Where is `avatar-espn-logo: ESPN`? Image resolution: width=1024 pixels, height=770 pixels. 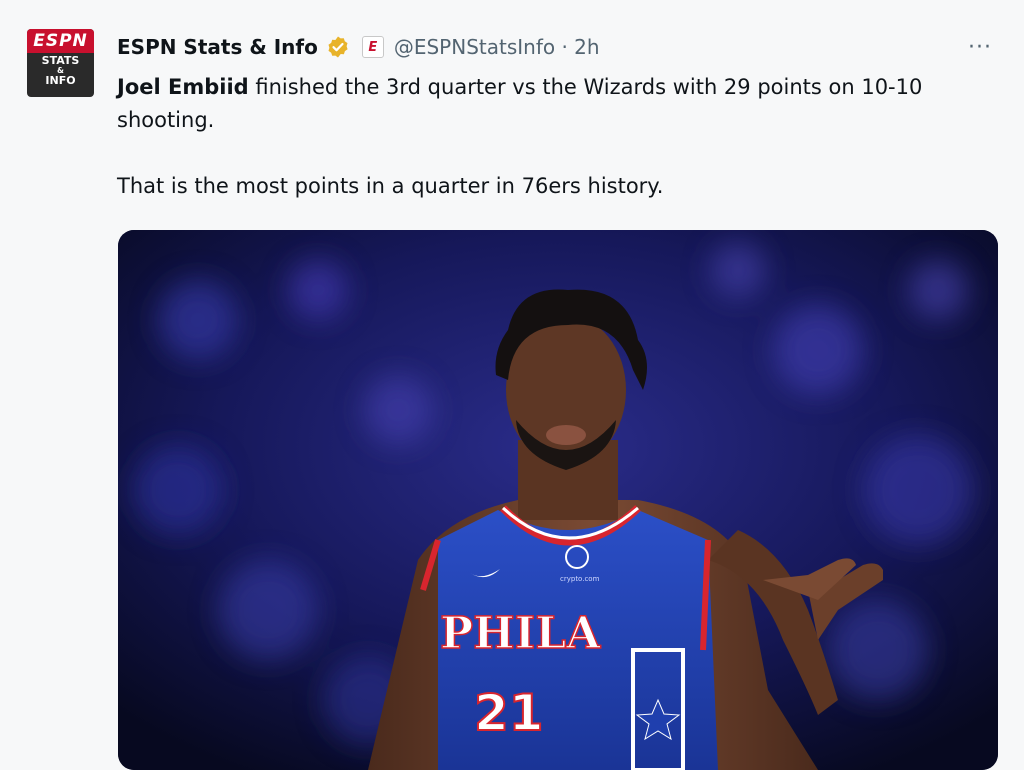
avatar-espn-logo: ESPN is located at coordinates (60, 41).